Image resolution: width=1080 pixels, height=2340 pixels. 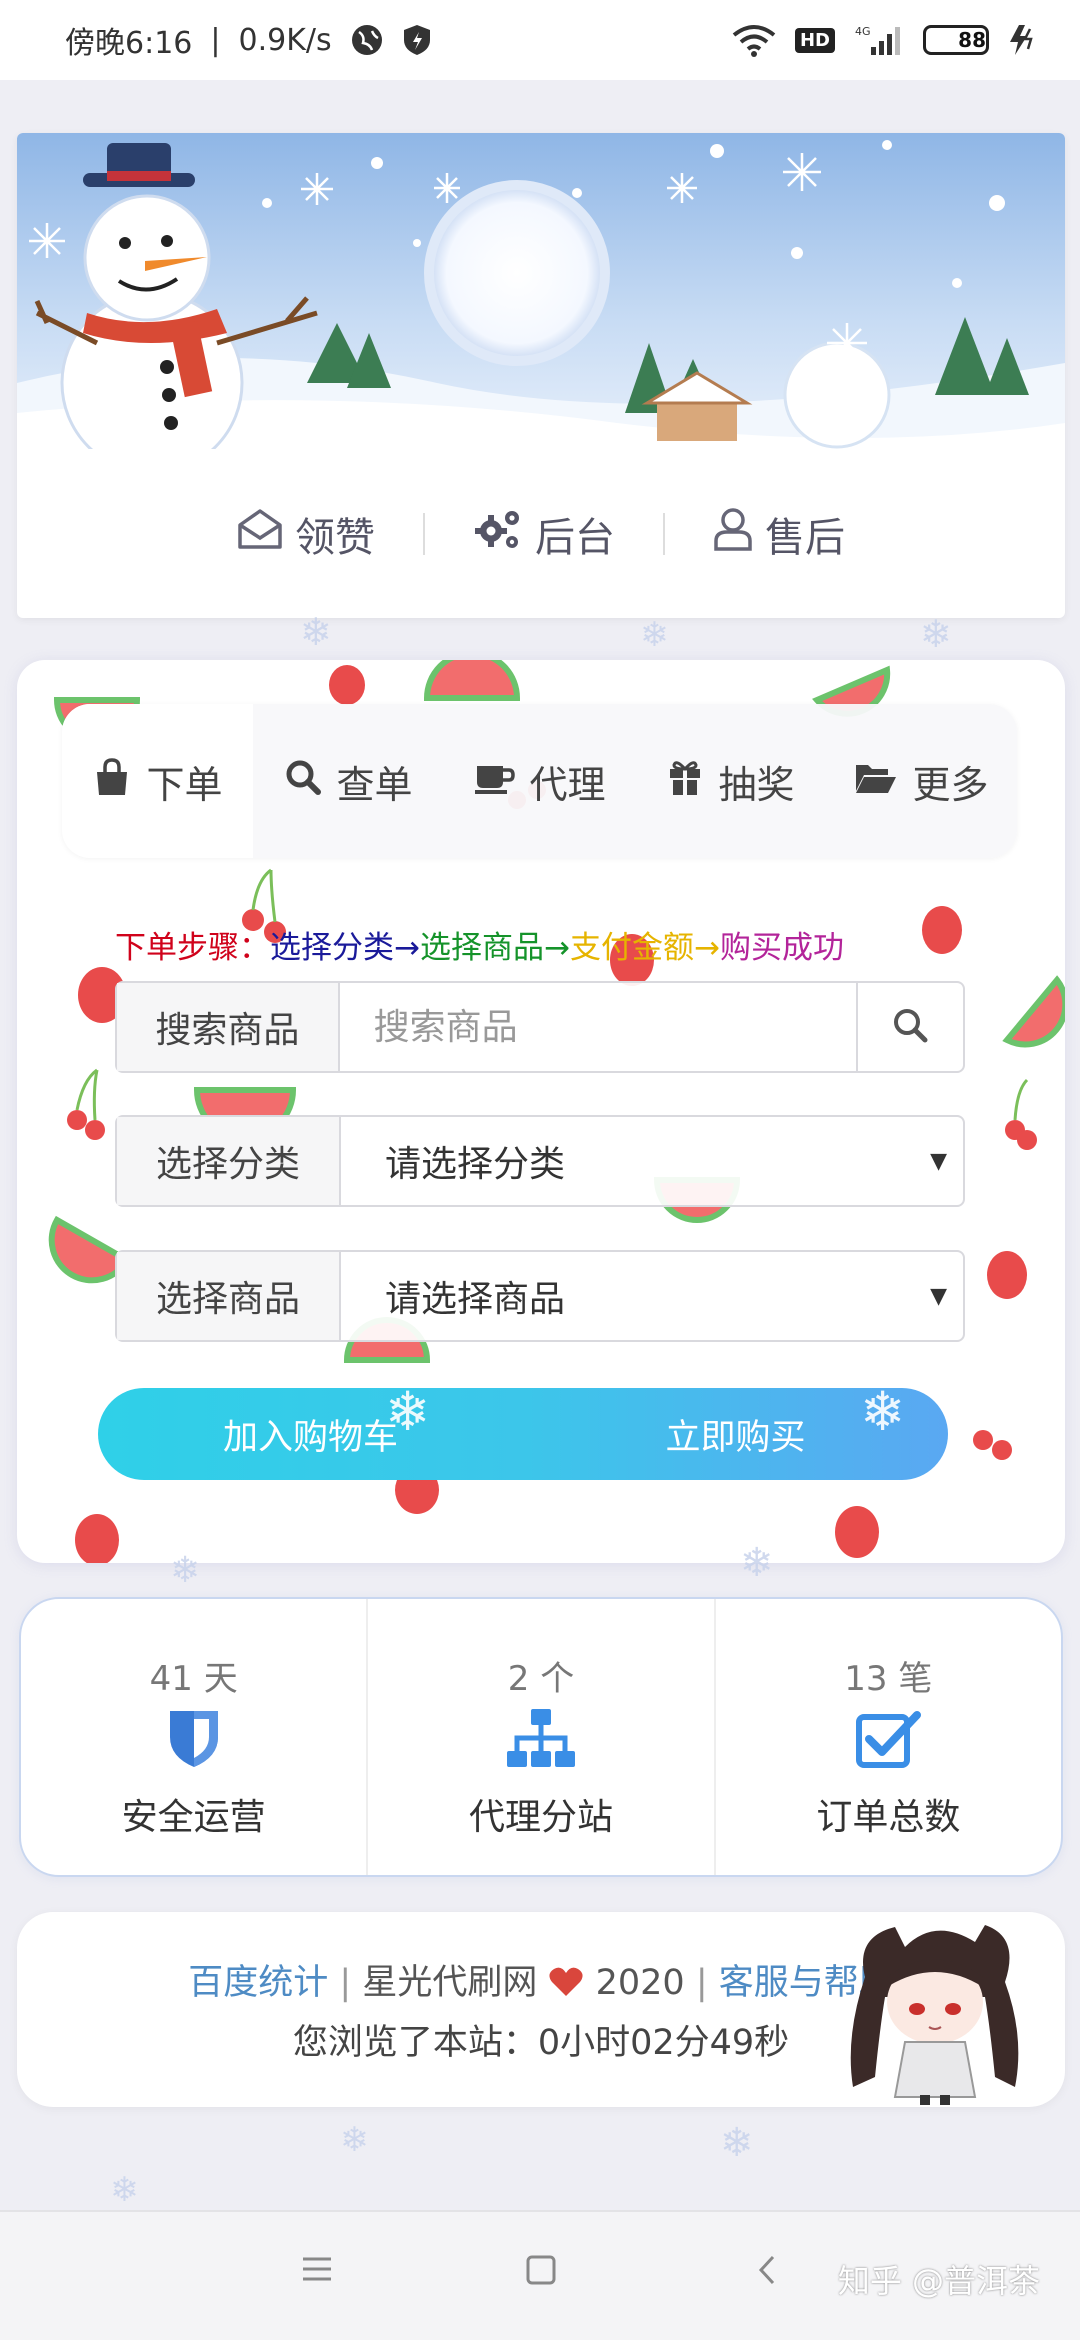 What do you see at coordinates (310, 1434) in the screenshot?
I see `add-to-cart-button: 加入购物车` at bounding box center [310, 1434].